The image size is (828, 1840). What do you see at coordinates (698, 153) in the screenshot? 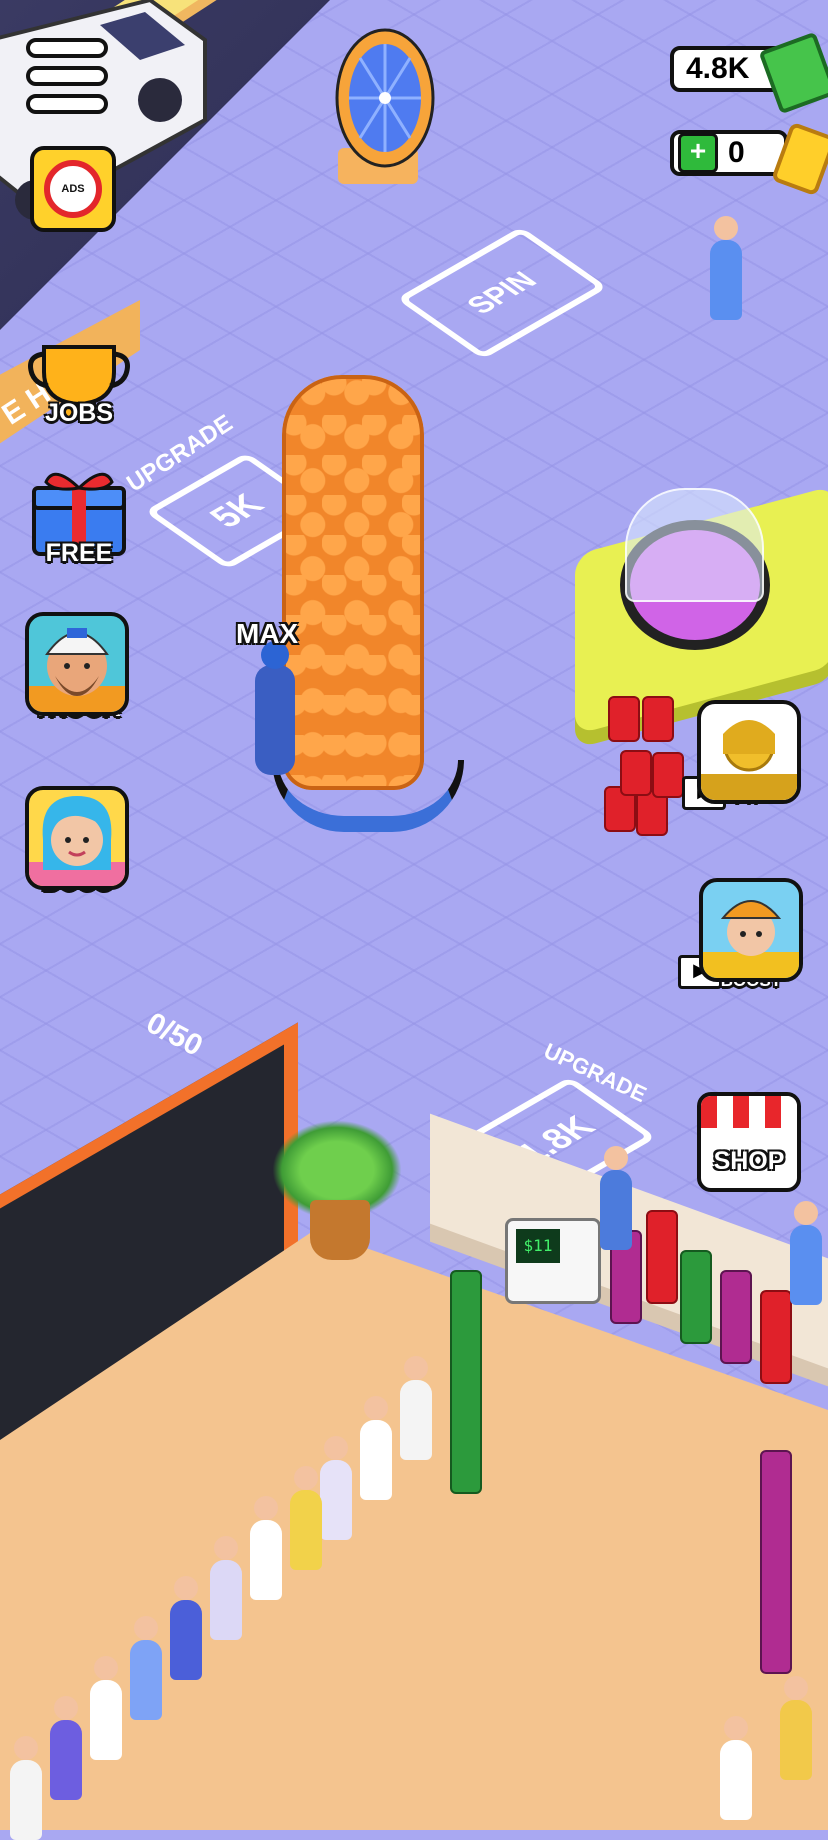
I see `add-tickets-button: +` at bounding box center [698, 153].